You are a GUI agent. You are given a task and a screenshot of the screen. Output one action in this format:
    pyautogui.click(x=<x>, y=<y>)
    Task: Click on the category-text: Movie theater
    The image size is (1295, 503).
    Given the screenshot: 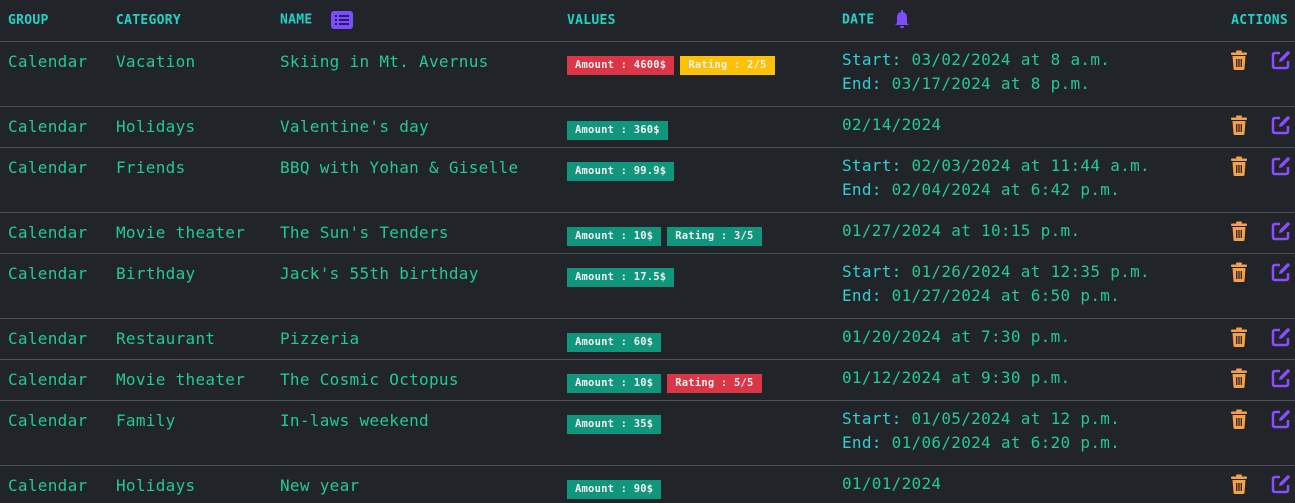 What is the action you would take?
    pyautogui.click(x=181, y=379)
    